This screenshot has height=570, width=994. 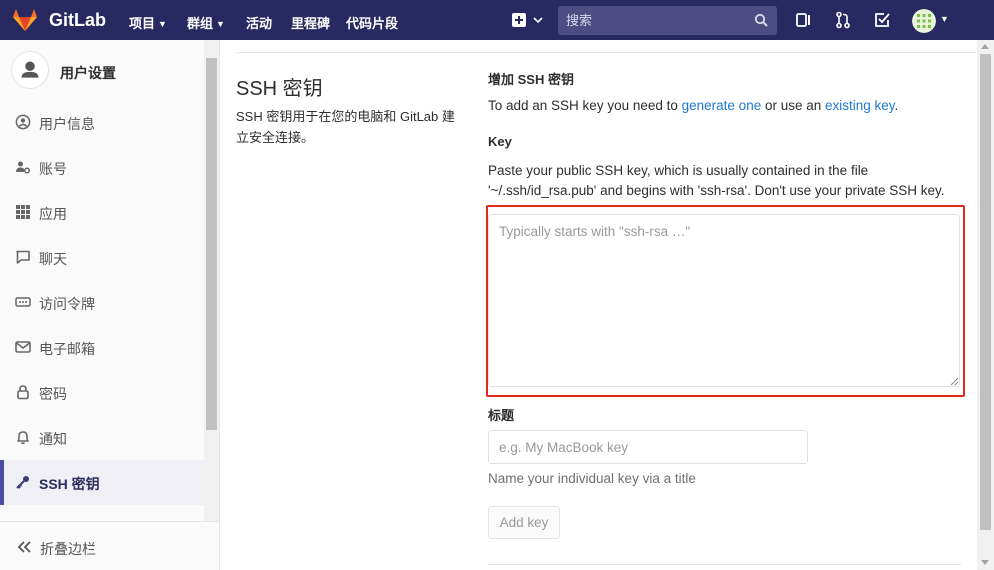 What do you see at coordinates (985, 46) in the screenshot?
I see `scroll-up-arrow-icon` at bounding box center [985, 46].